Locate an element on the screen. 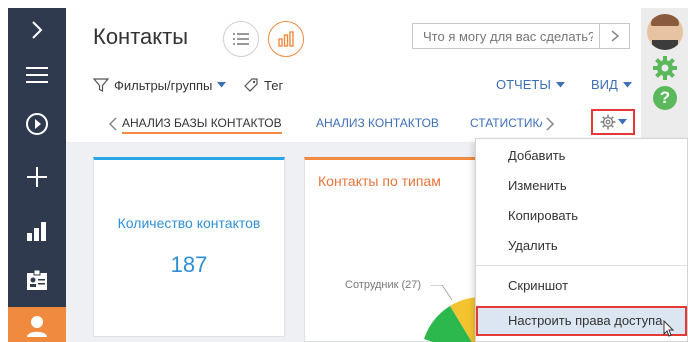  widget-title: Количество контактов is located at coordinates (189, 223).